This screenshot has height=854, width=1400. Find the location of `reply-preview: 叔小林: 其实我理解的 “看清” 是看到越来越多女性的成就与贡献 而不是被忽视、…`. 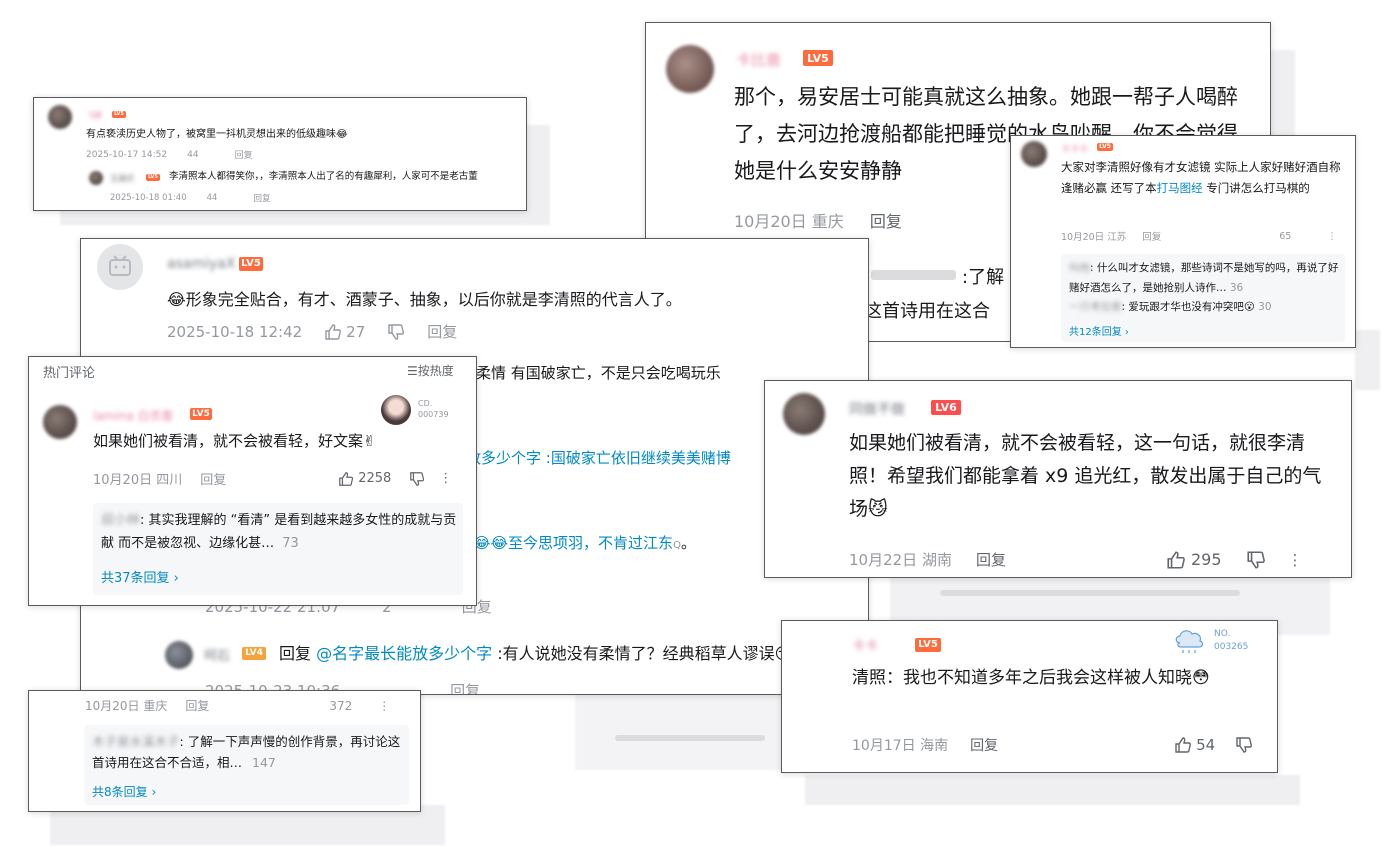

reply-preview: 叔小林: 其实我理解的 “看清” 是看到越来越多女性的成就与贡献 而不是被忽视、… is located at coordinates (278, 549).